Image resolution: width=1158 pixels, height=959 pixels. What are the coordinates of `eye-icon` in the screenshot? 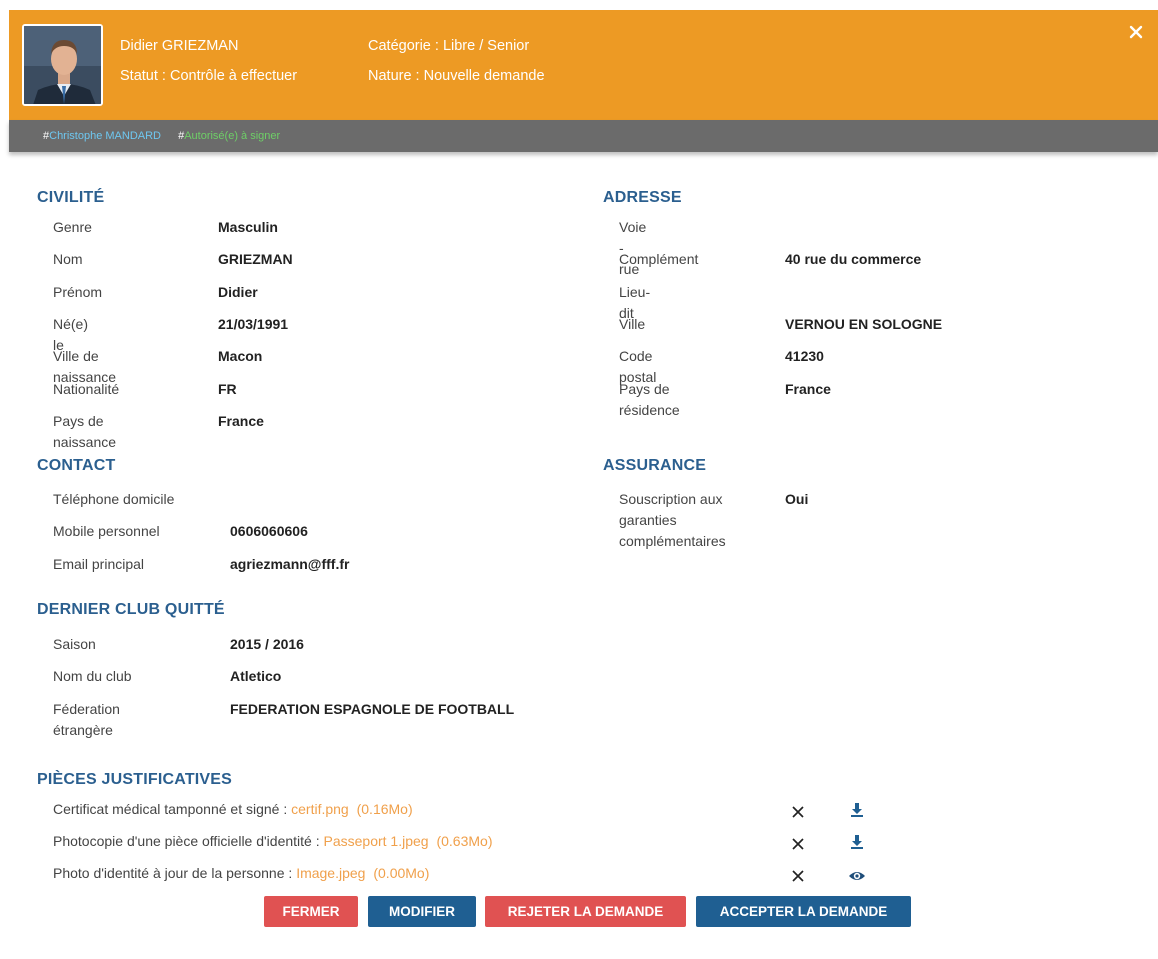 It's located at (857, 876).